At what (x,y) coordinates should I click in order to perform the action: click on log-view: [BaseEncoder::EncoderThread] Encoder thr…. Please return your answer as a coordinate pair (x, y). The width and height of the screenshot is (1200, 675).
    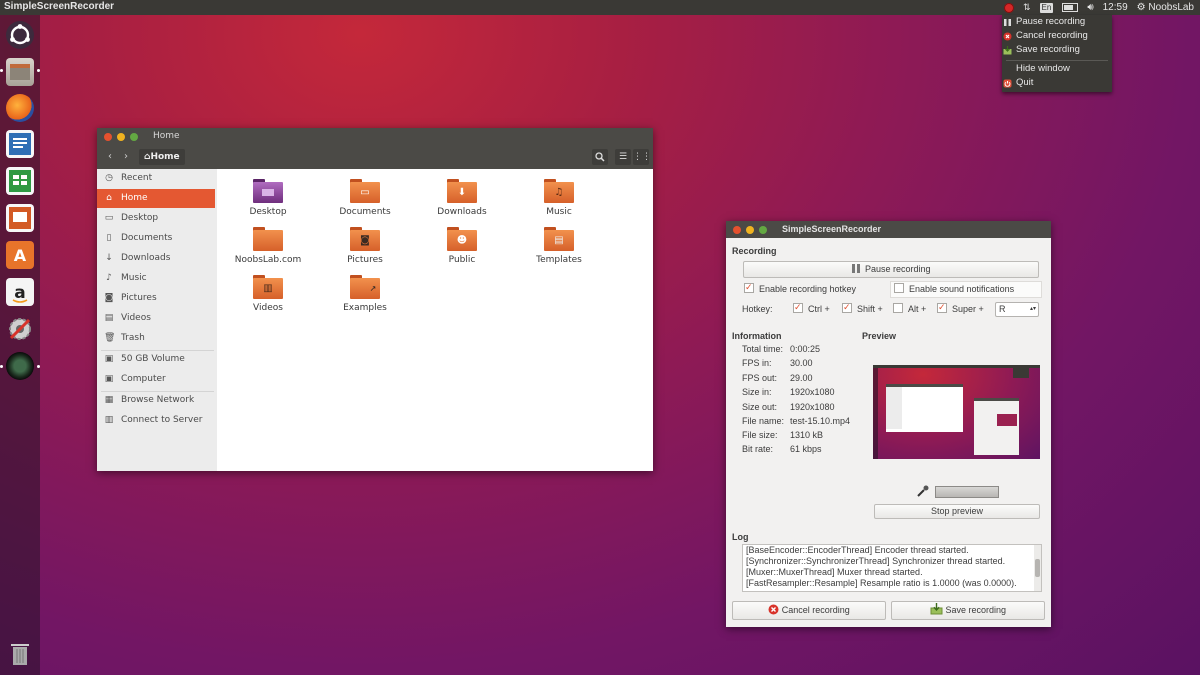
    Looking at the image, I should click on (892, 568).